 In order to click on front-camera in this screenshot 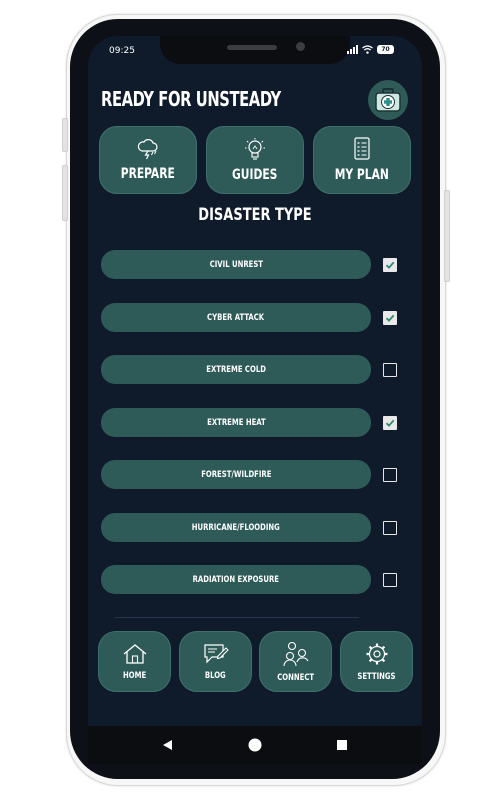, I will do `click(300, 46)`.